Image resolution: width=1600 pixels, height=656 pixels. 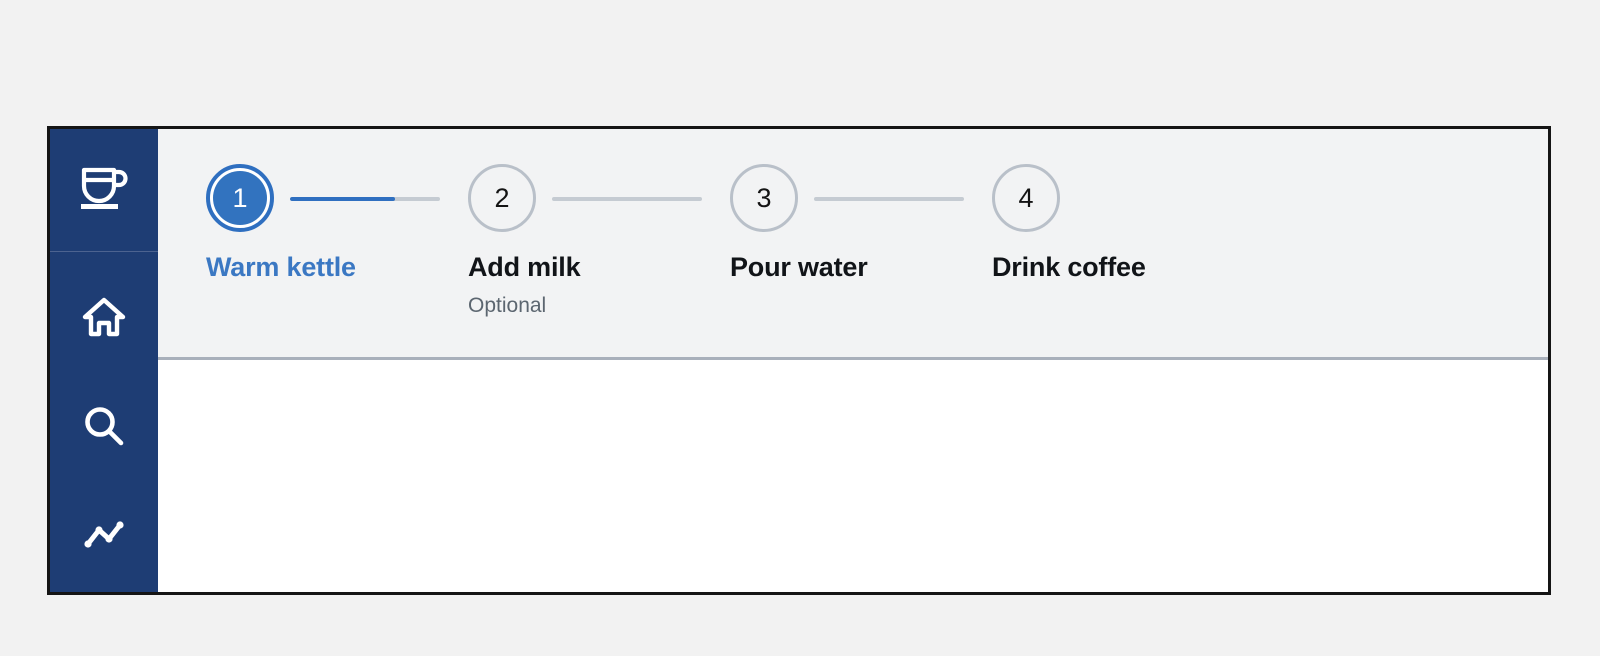 I want to click on step-2-number: 2, so click(x=502, y=197).